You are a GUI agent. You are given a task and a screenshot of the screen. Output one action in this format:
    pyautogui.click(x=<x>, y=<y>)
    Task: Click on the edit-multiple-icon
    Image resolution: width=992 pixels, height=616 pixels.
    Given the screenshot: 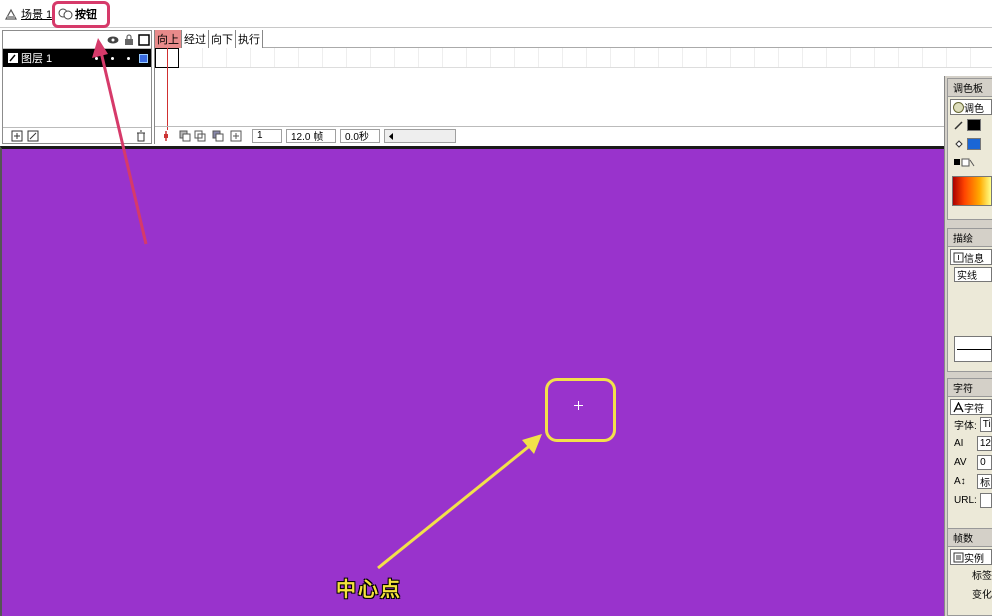 What is the action you would take?
    pyautogui.click(x=218, y=136)
    